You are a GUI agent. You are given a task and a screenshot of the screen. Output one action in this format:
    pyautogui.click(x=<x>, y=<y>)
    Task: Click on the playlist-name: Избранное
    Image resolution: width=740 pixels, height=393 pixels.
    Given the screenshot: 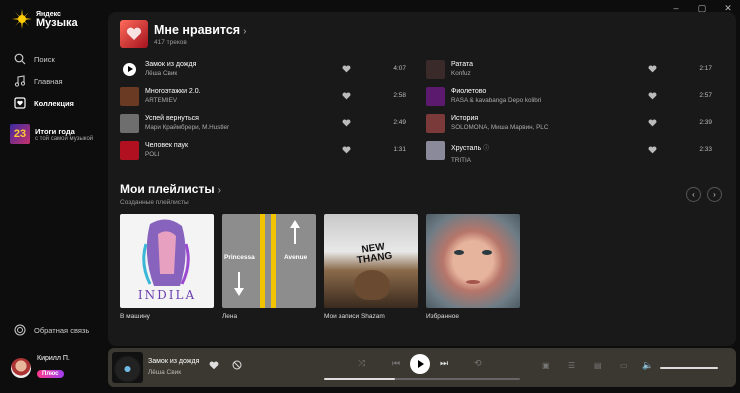 What is the action you would take?
    pyautogui.click(x=442, y=316)
    